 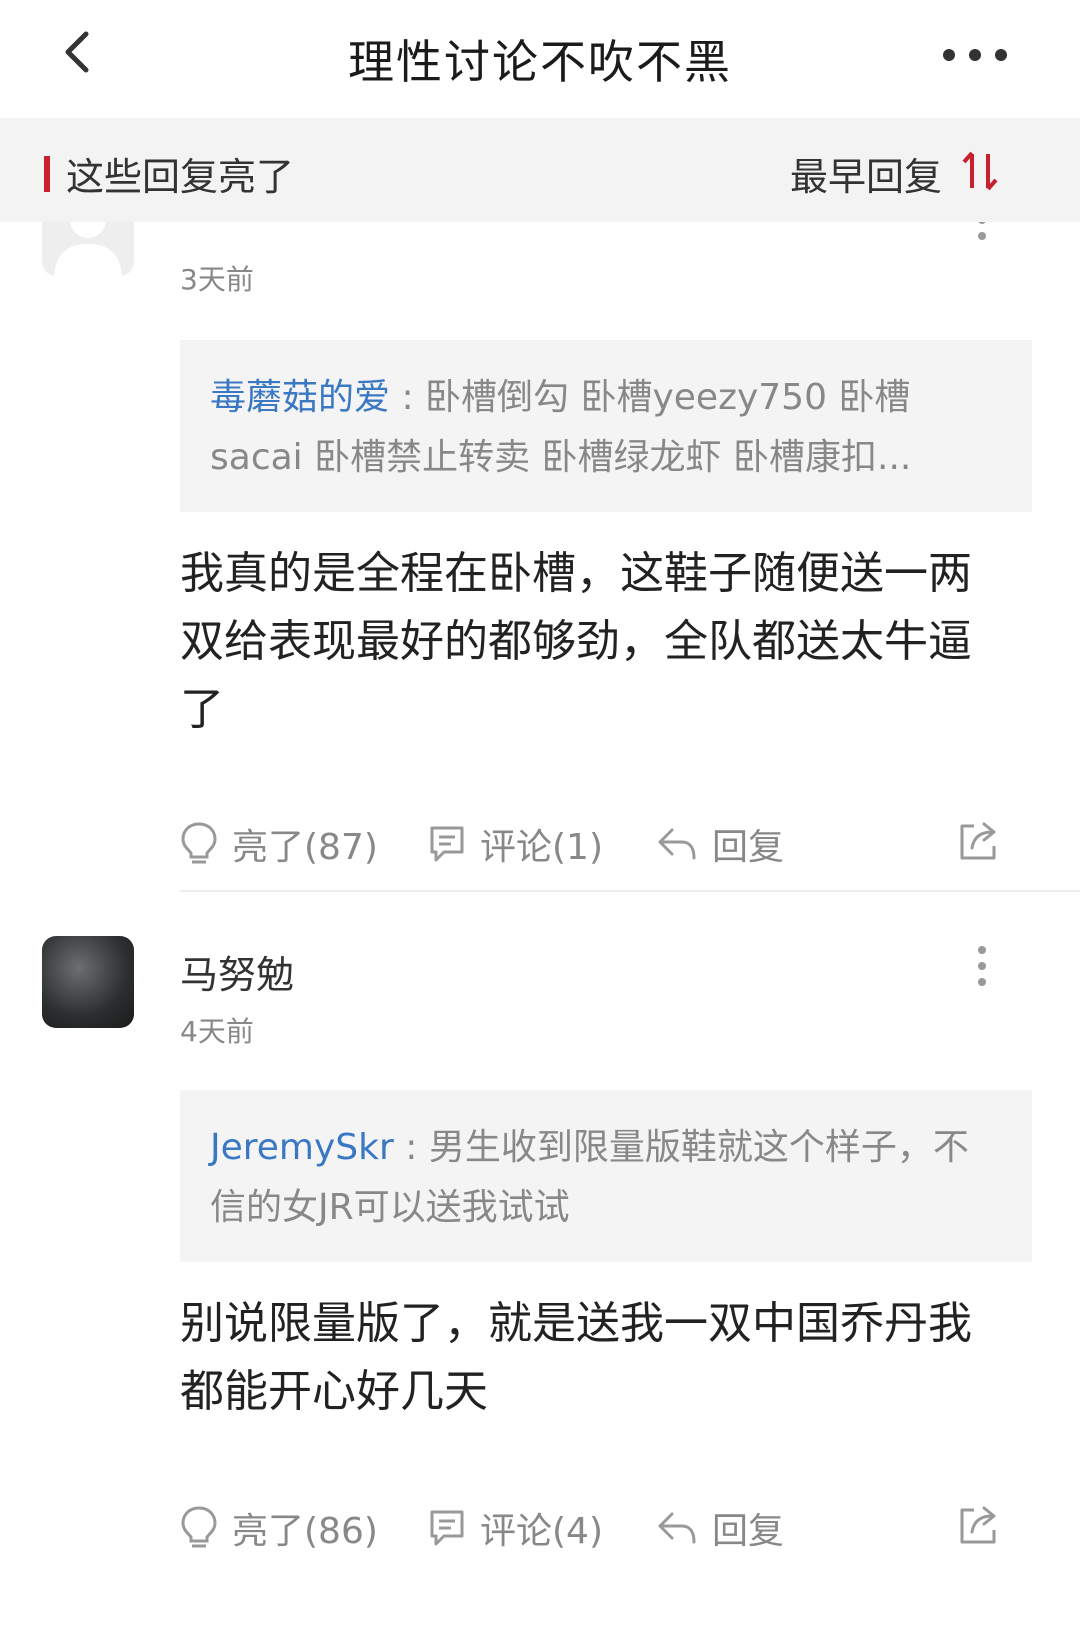 I want to click on quoted-username: JeremySkr, so click(x=302, y=1147).